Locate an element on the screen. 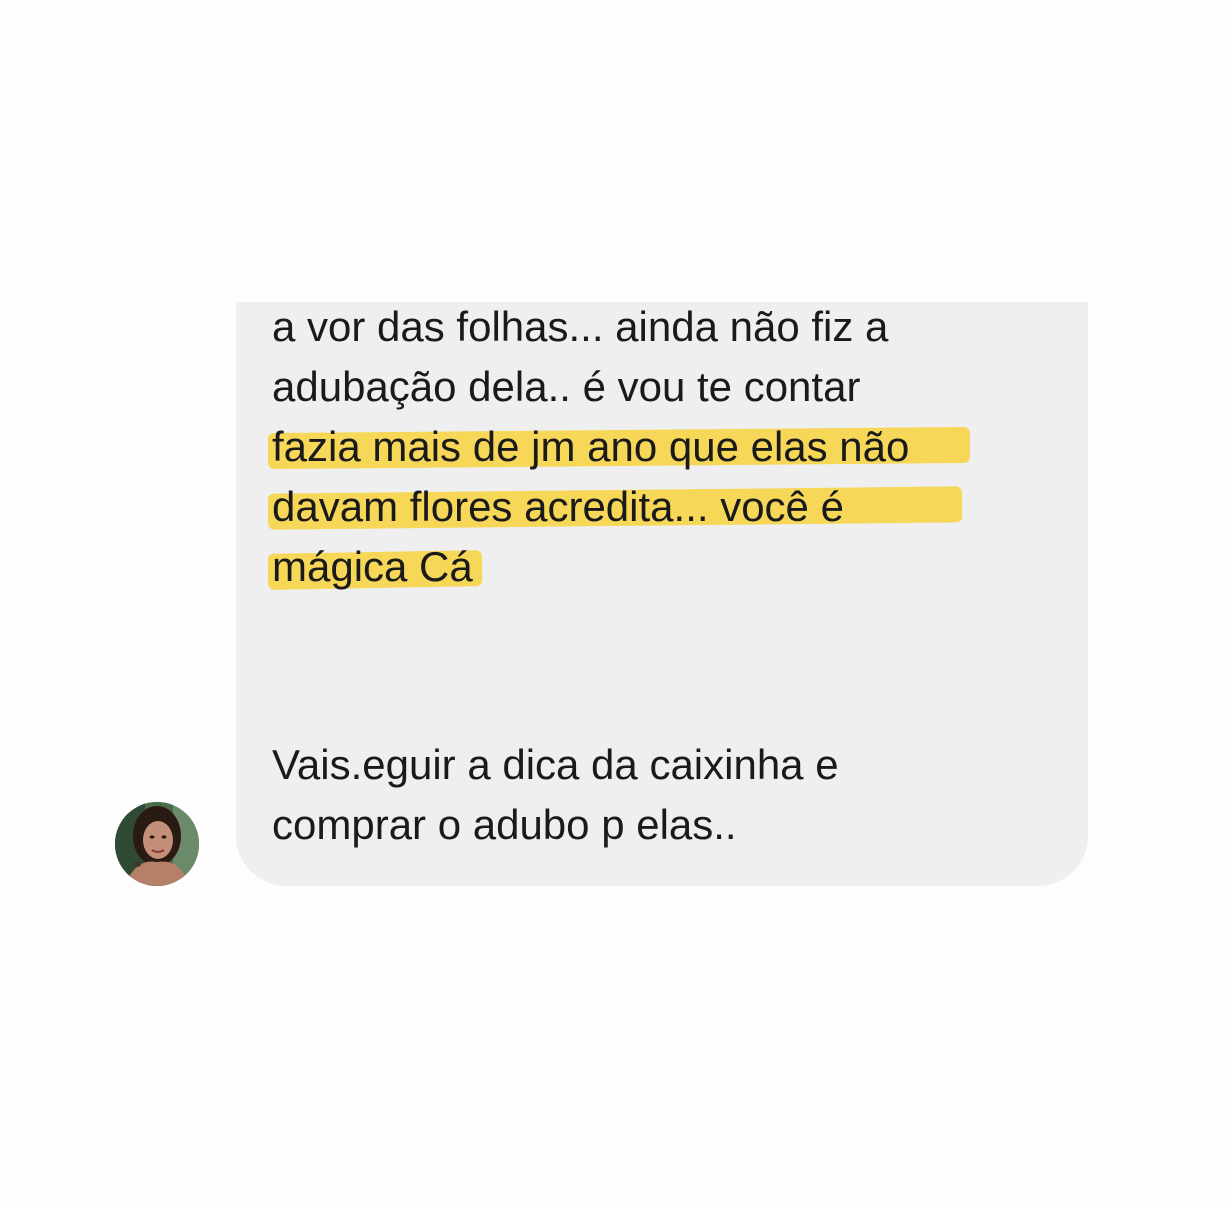 The height and width of the screenshot is (1207, 1230). user-avatar-photo is located at coordinates (157, 844).